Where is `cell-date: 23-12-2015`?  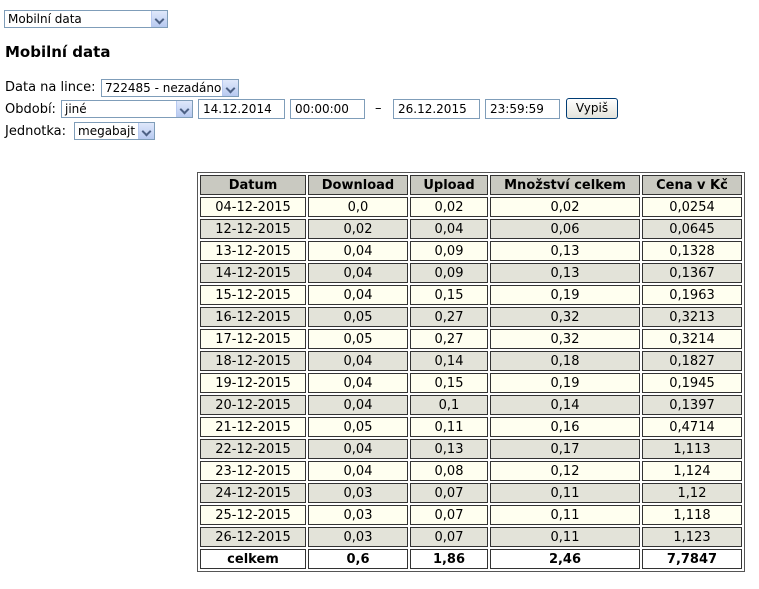 cell-date: 23-12-2015 is located at coordinates (253, 471).